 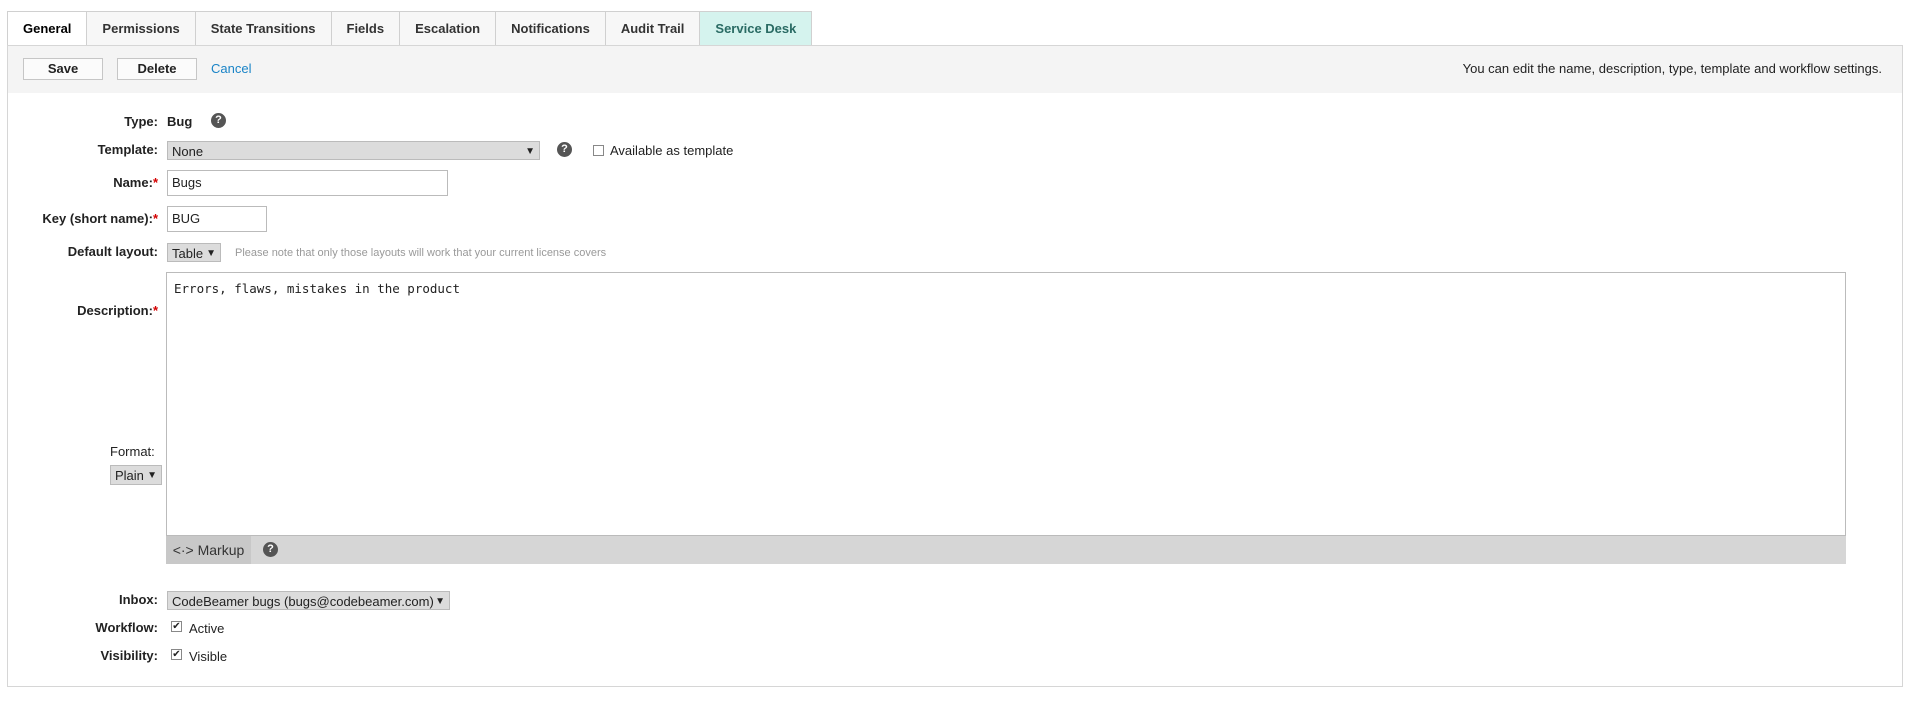 I want to click on type-help-icon: ?, so click(x=218, y=120).